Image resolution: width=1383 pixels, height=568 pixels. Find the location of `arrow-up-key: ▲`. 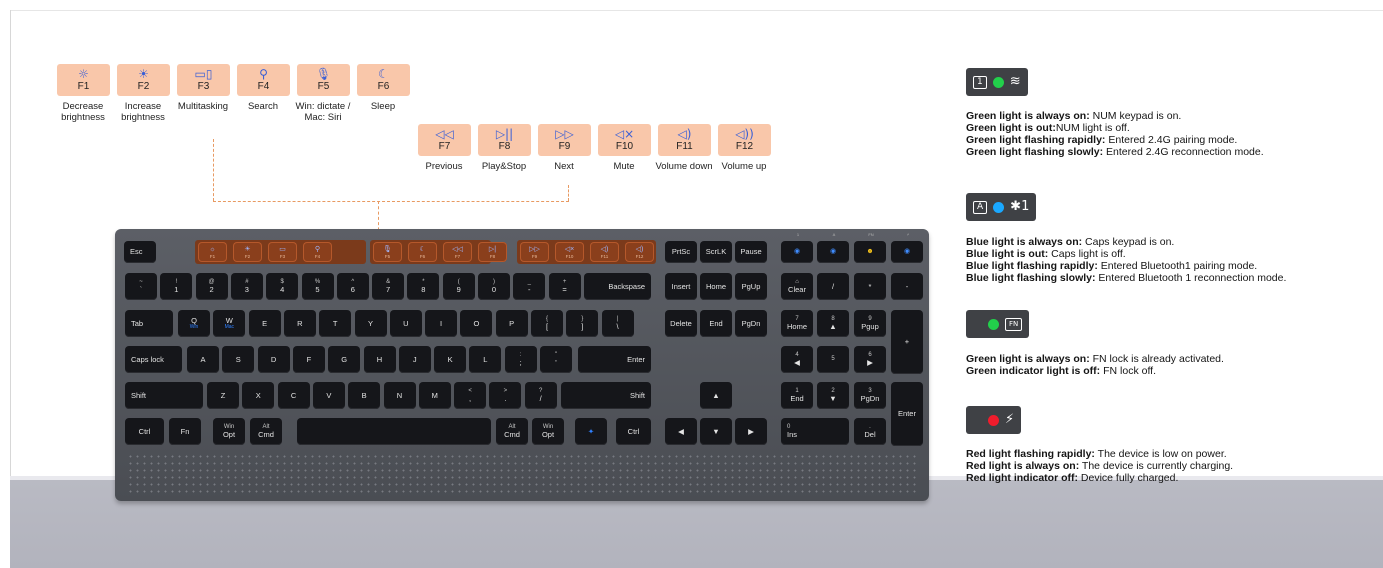

arrow-up-key: ▲ is located at coordinates (716, 395).